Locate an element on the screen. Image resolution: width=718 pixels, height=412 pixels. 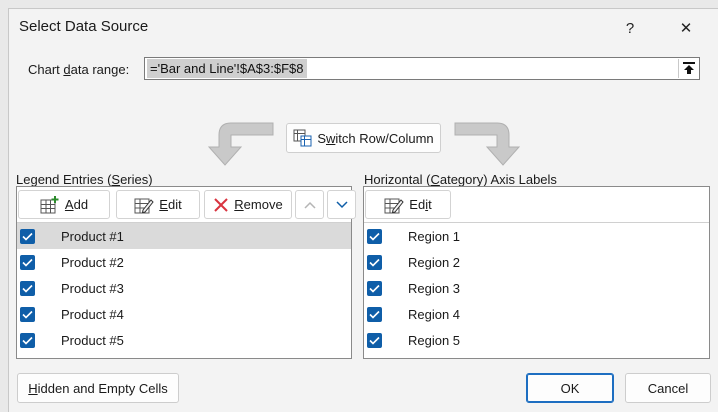
switch-row-column-label: Switch Row/Column is located at coordinates (375, 138).